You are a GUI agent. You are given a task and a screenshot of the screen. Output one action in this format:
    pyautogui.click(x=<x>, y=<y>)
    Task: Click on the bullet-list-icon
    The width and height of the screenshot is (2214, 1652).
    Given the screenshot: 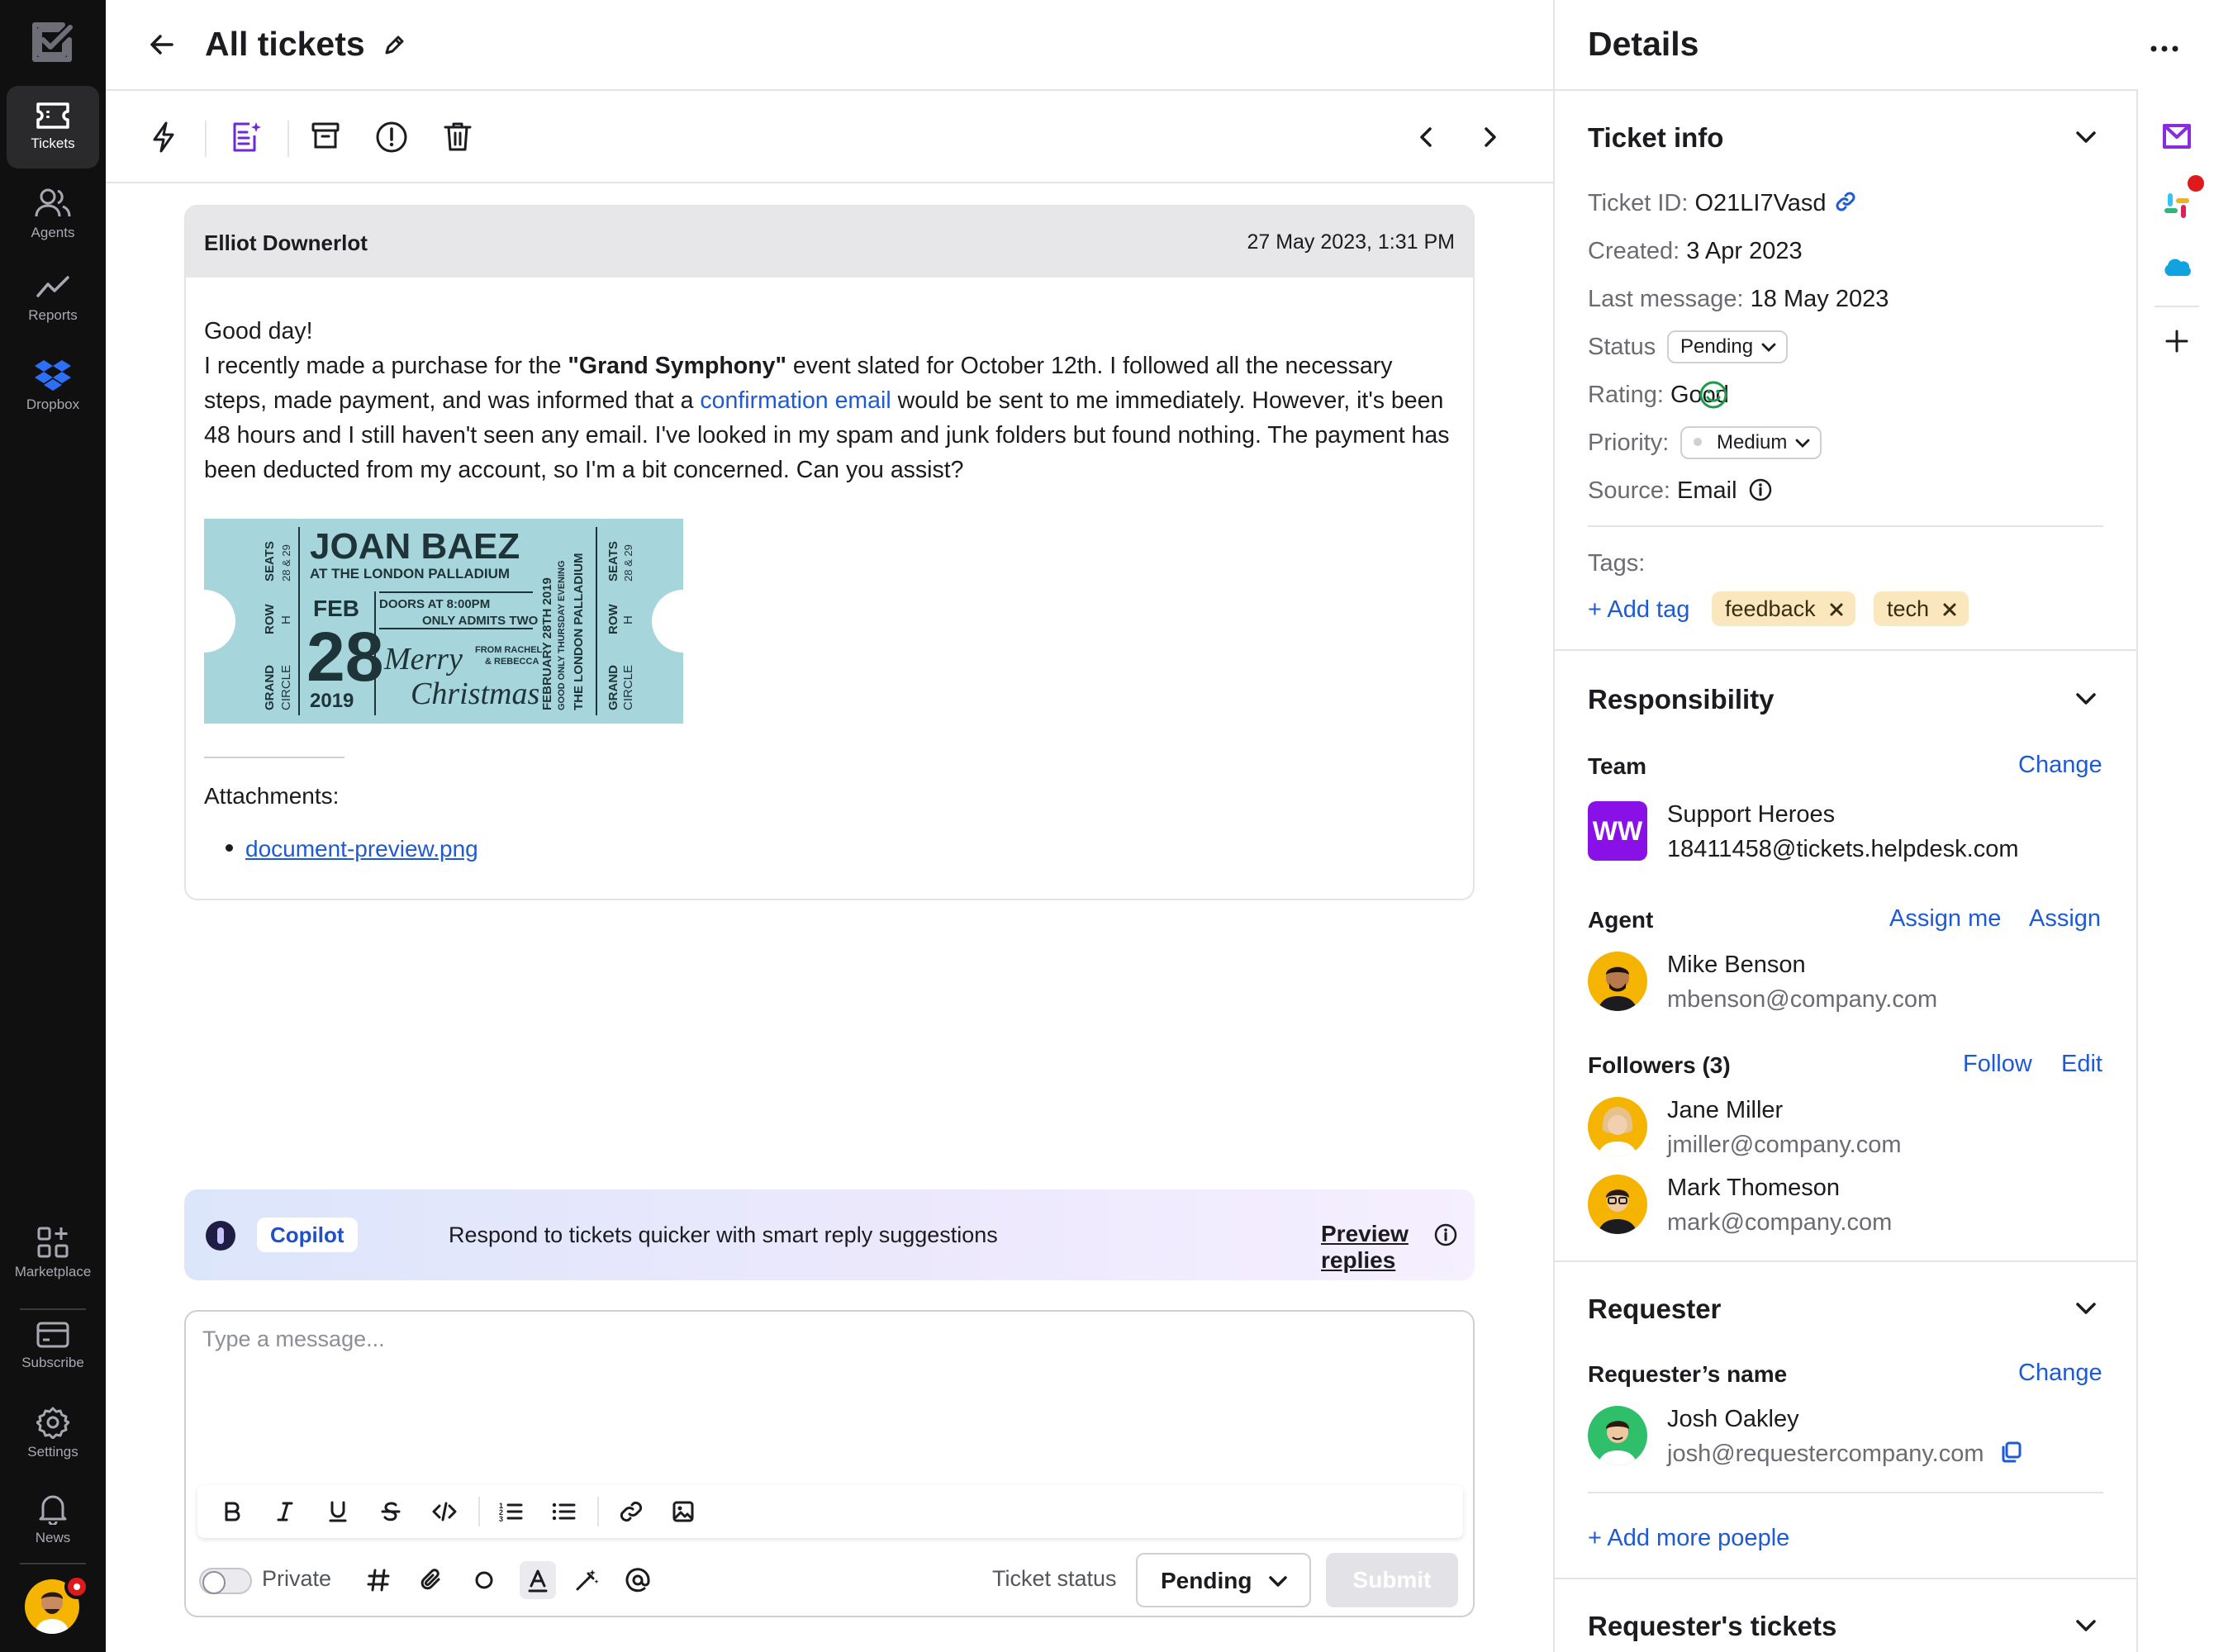 What is the action you would take?
    pyautogui.click(x=563, y=1511)
    